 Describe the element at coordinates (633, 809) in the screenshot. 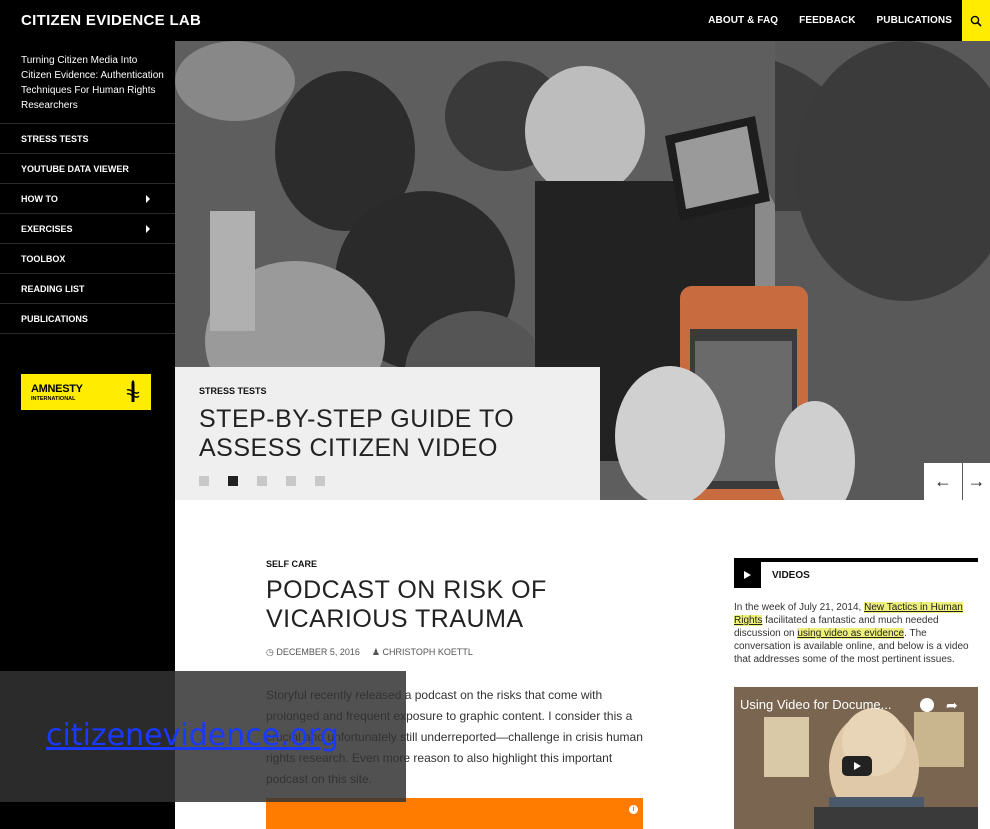

I see `info-icon: i` at that location.